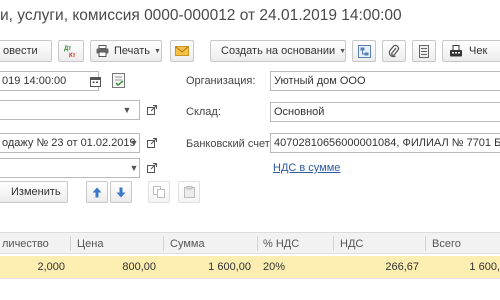 This screenshot has width=500, height=300. Describe the element at coordinates (274, 267) in the screenshot. I see `cell-vat-rate: 20%` at that location.